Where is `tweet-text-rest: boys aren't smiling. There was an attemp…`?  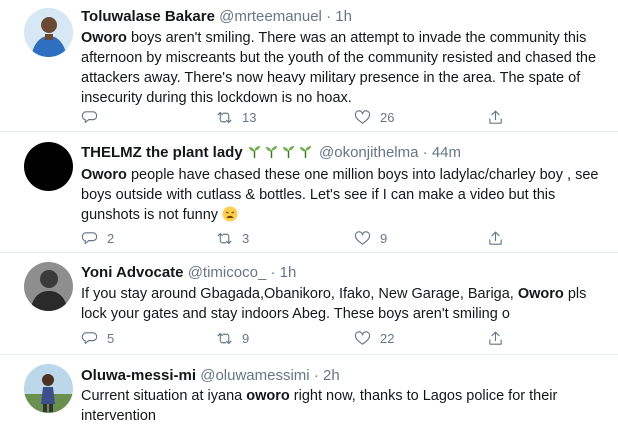
tweet-text-rest: boys aren't smiling. There was an attemp… is located at coordinates (339, 68).